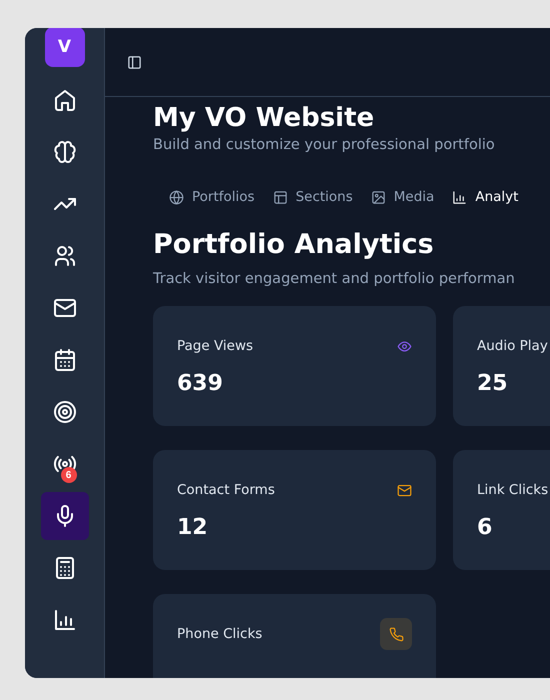  Describe the element at coordinates (215, 346) in the screenshot. I see `stat-label: Page Views` at that location.